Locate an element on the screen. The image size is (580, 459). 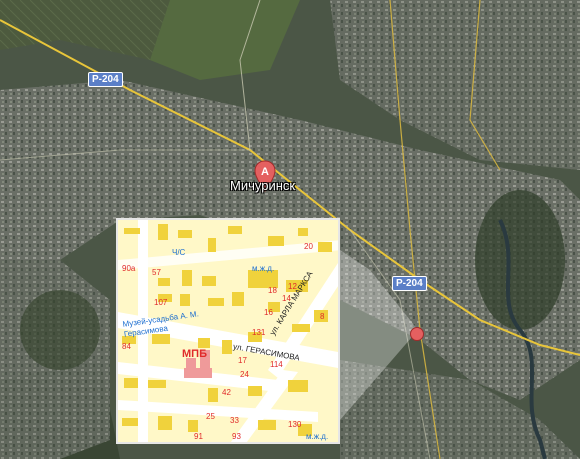
house-number: 91 is located at coordinates (198, 436).